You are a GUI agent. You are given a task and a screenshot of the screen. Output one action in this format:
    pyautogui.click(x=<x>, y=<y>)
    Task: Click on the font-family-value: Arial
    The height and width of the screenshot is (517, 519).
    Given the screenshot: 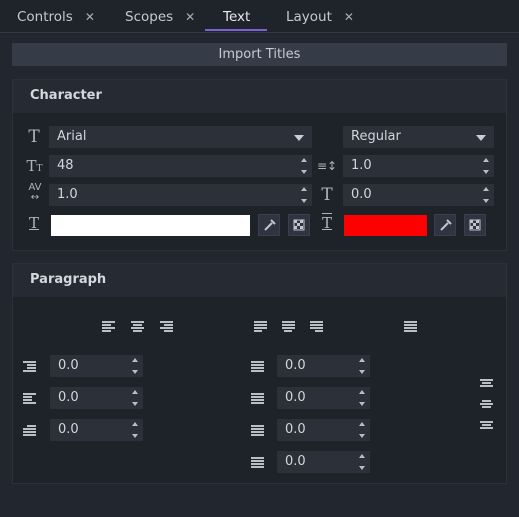 What is the action you would take?
    pyautogui.click(x=72, y=136)
    